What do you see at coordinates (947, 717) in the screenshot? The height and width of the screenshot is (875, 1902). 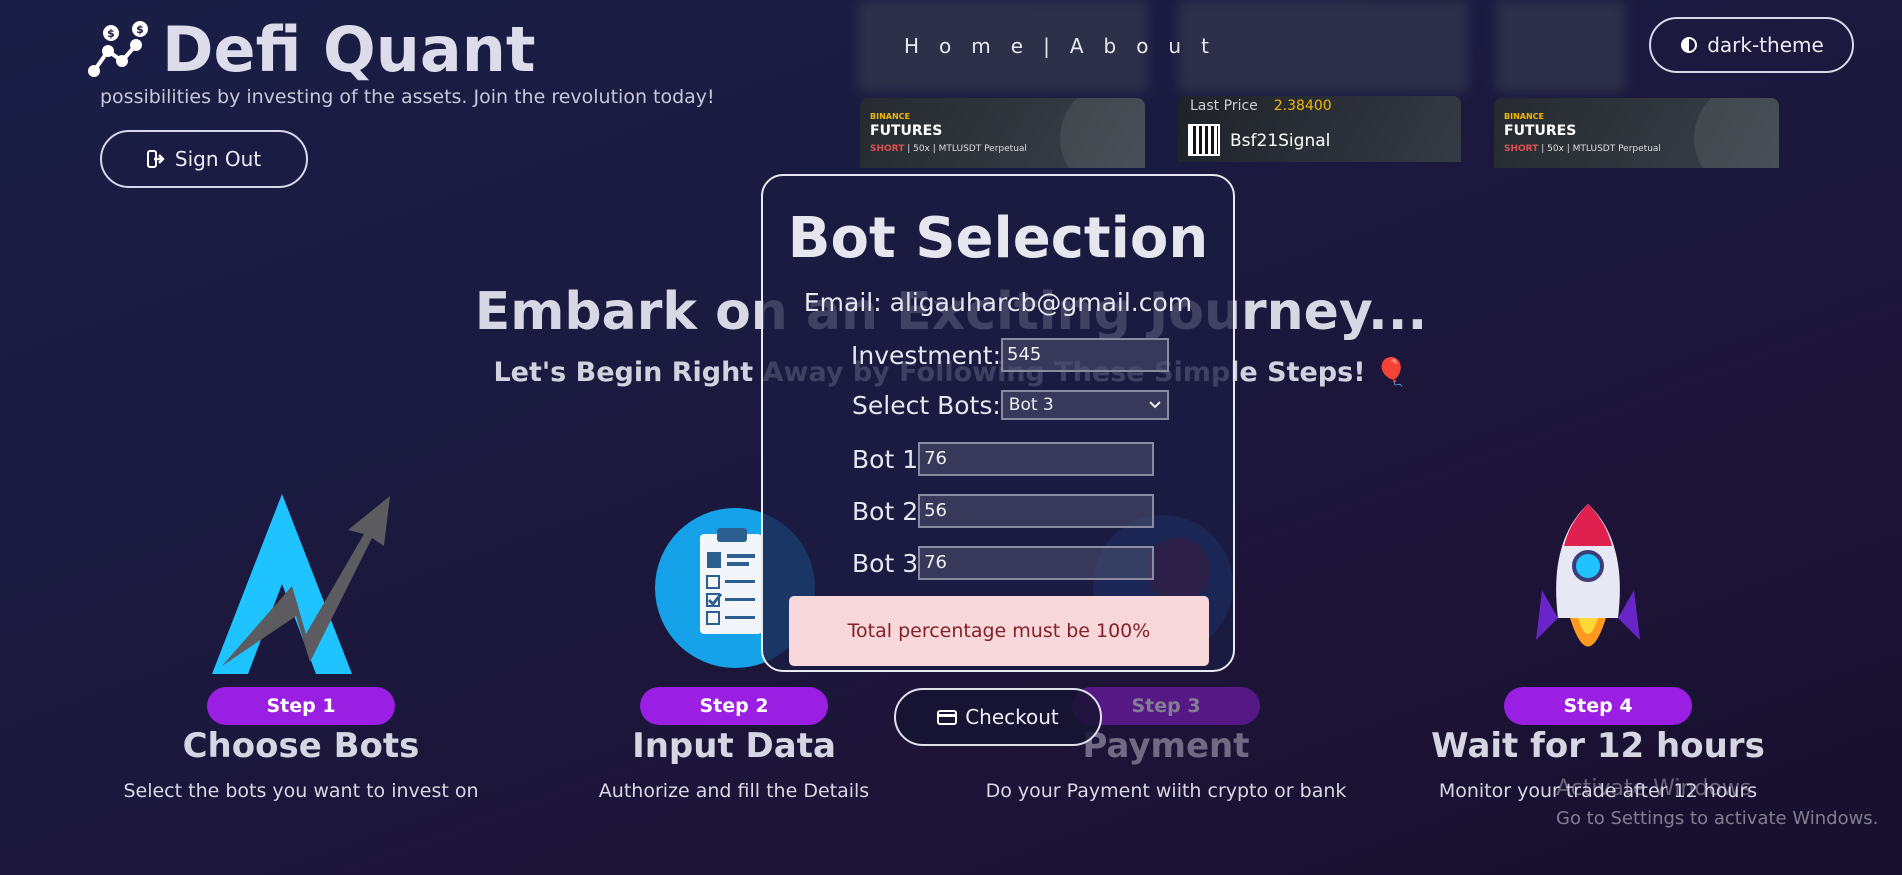 I see `credit-card-icon` at bounding box center [947, 717].